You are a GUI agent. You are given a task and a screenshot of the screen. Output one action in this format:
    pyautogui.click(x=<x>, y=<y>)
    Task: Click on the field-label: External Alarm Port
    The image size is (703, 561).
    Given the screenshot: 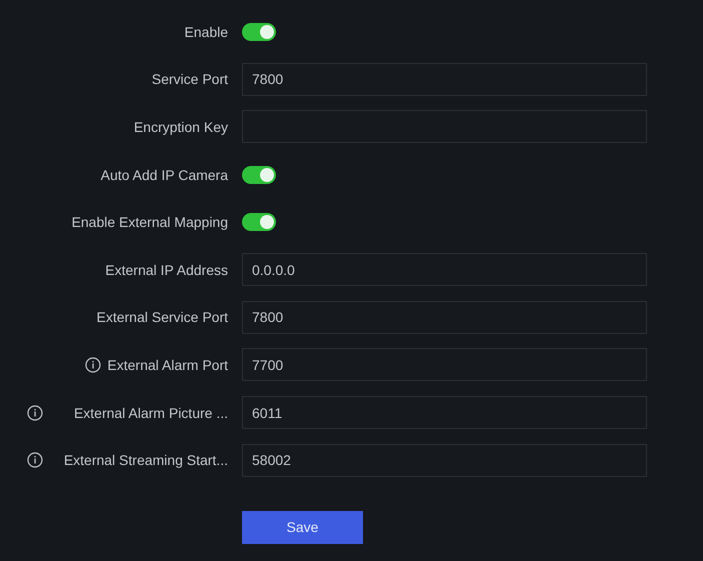 What is the action you would take?
    pyautogui.click(x=167, y=364)
    